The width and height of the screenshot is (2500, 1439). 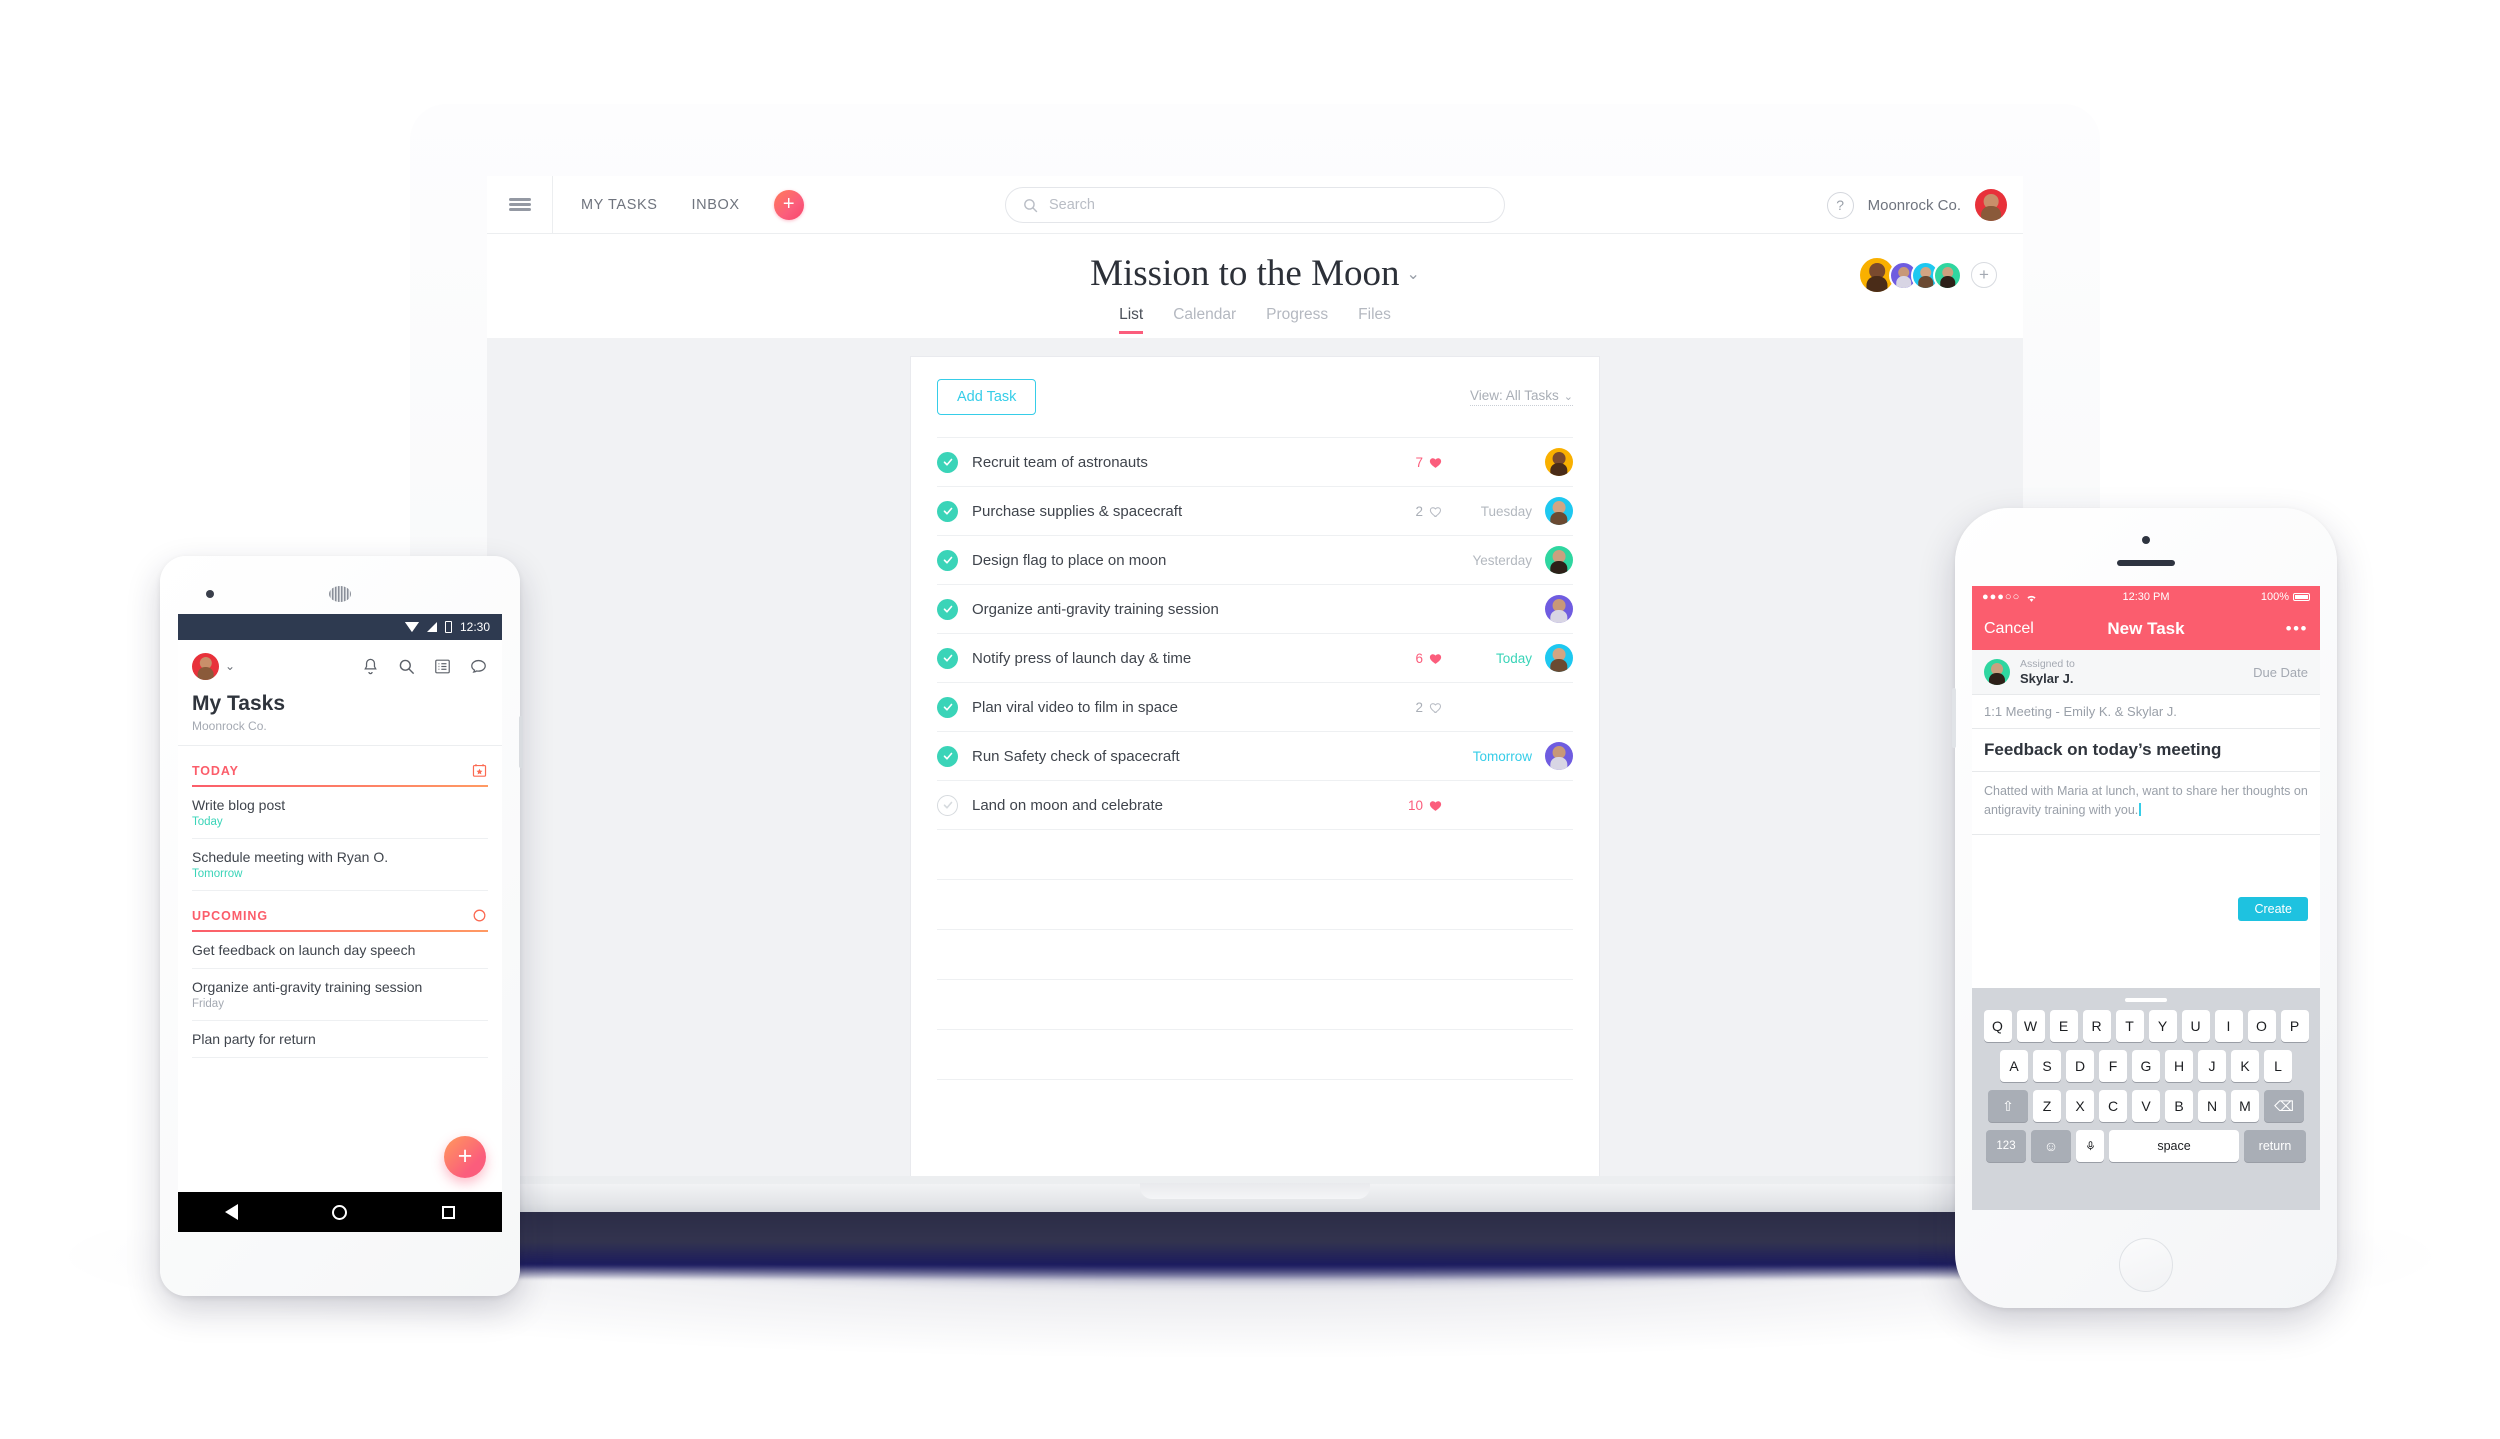 What do you see at coordinates (1984, 275) in the screenshot?
I see `add-member-button: +` at bounding box center [1984, 275].